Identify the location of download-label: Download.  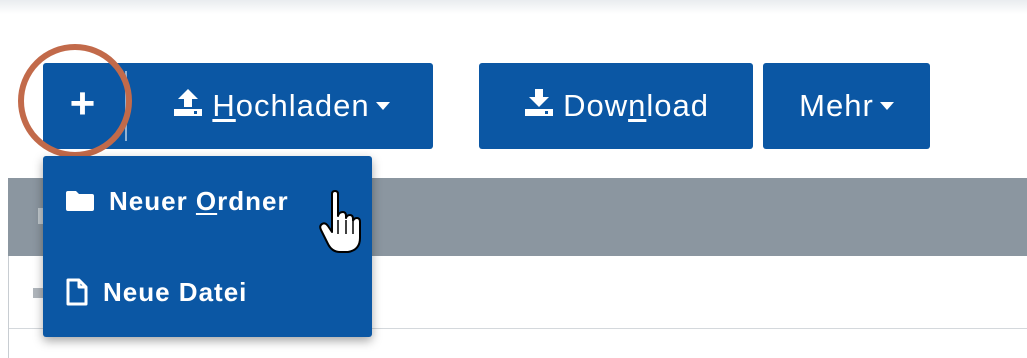
(636, 105).